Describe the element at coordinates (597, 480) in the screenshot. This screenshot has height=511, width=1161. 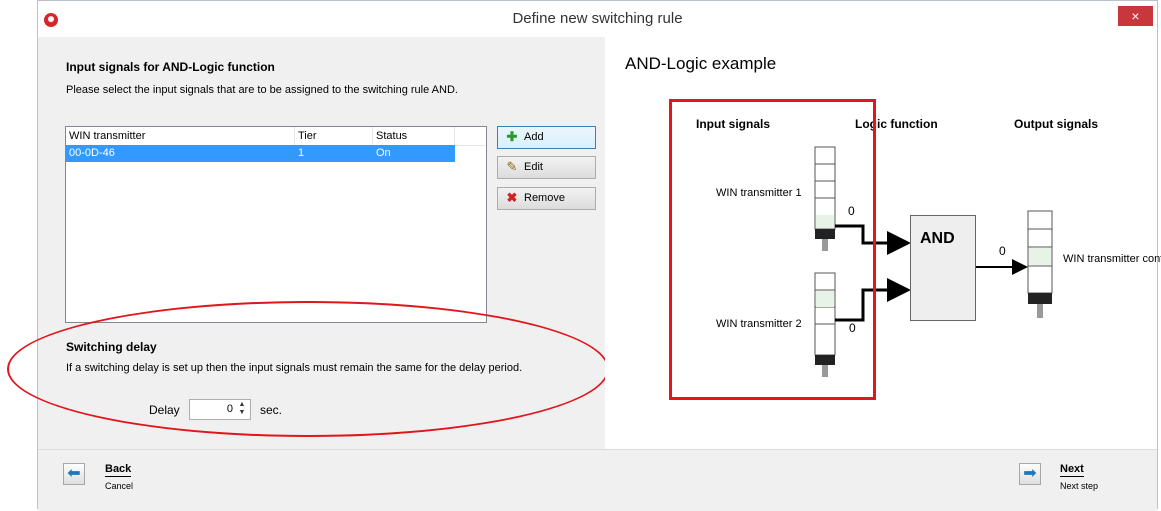
I see `wizard-nav-bar: ⬅ Back Cancel ➡ Next Next step` at that location.